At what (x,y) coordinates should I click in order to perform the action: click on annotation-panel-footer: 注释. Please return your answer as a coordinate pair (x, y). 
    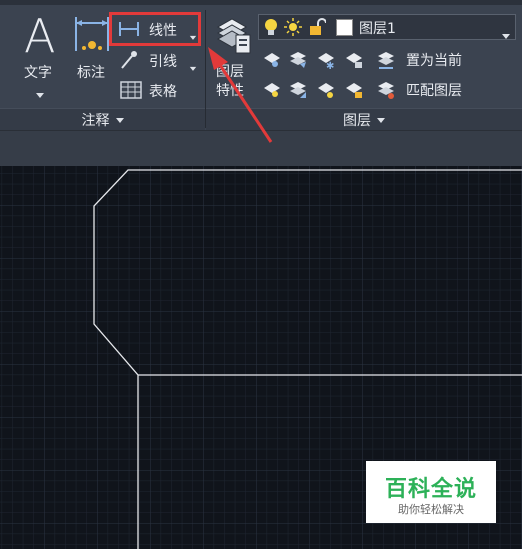
    Looking at the image, I should click on (102, 119).